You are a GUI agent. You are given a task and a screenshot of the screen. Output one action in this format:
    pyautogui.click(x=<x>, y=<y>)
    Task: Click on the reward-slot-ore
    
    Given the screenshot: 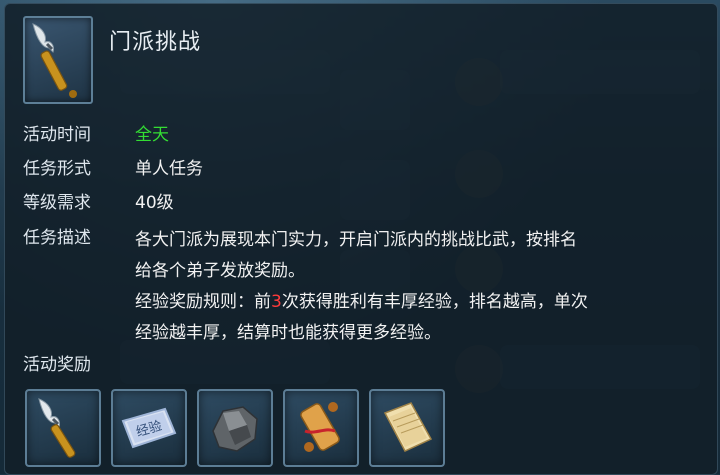 What is the action you would take?
    pyautogui.click(x=235, y=428)
    